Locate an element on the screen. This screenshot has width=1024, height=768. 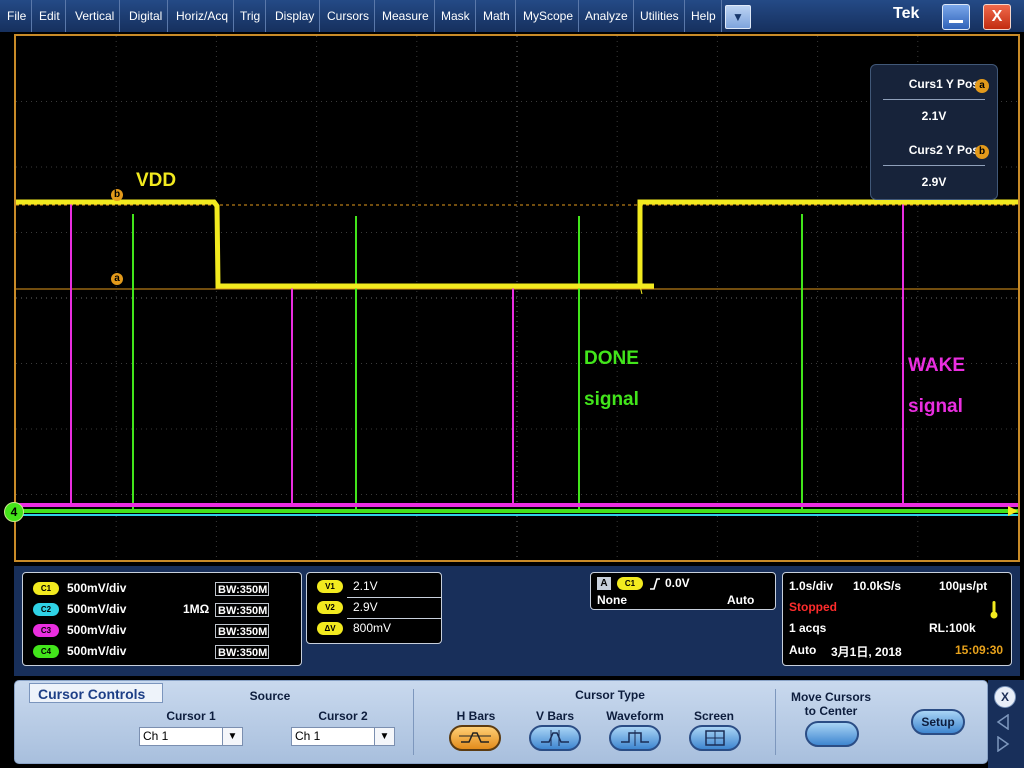
channel-row-4: C4 500mV/div BW:350M is located at coordinates (162, 652).